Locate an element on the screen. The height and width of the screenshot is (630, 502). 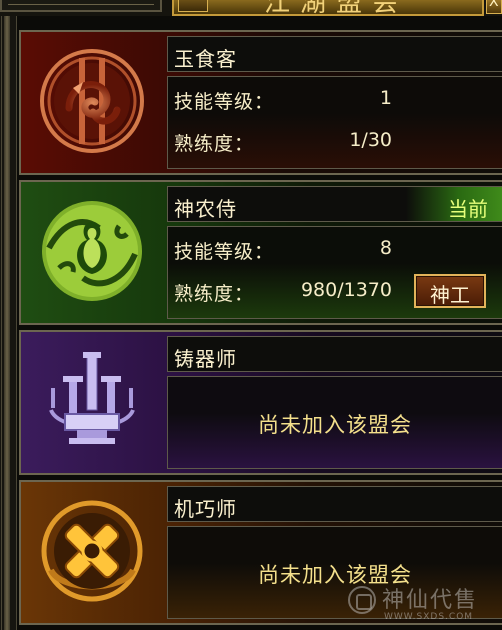
header-left-frame is located at coordinates (81, 6).